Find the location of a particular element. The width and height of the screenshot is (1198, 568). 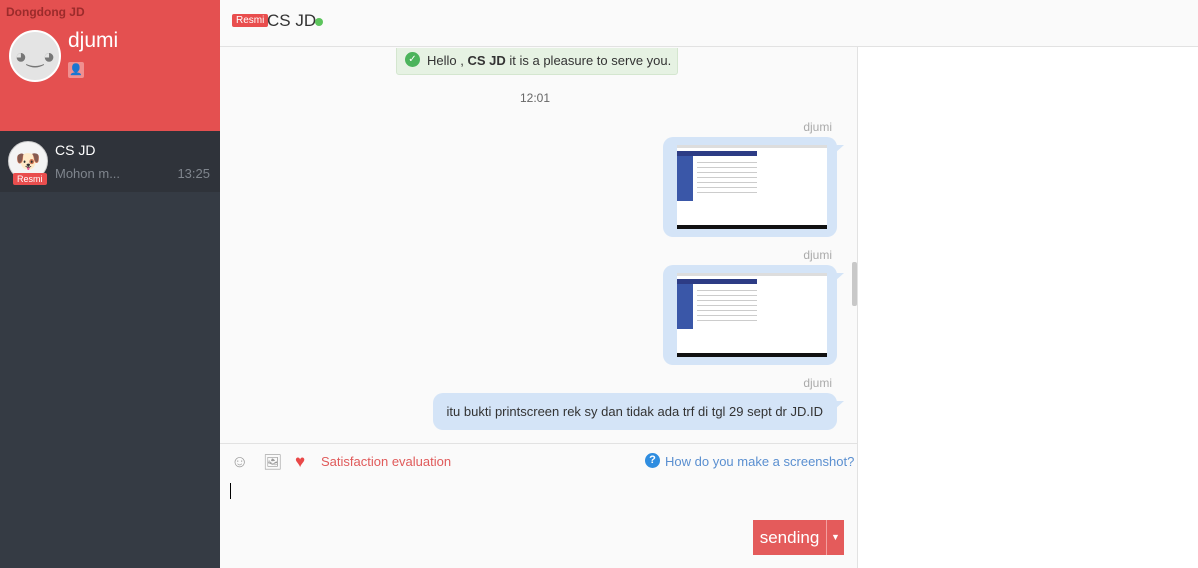

check-circle-icon: ✓ is located at coordinates (412, 59).